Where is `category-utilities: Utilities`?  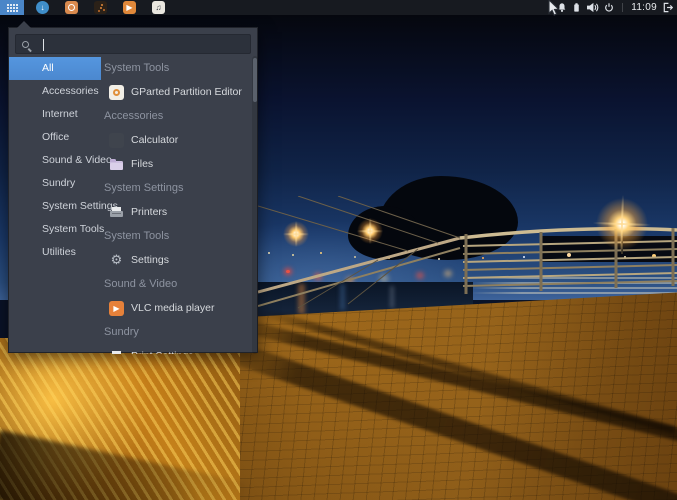 category-utilities: Utilities is located at coordinates (55, 252).